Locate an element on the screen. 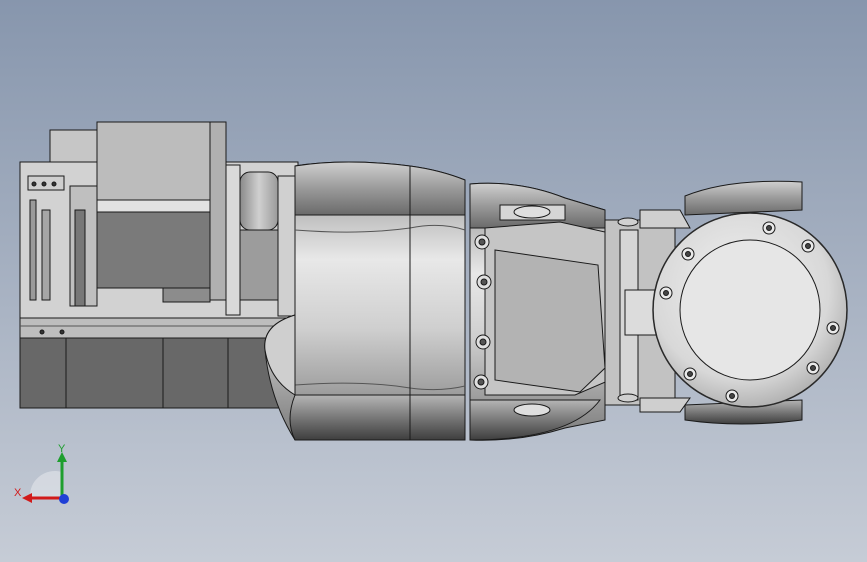  y-axis-label: Y is located at coordinates (62, 449).